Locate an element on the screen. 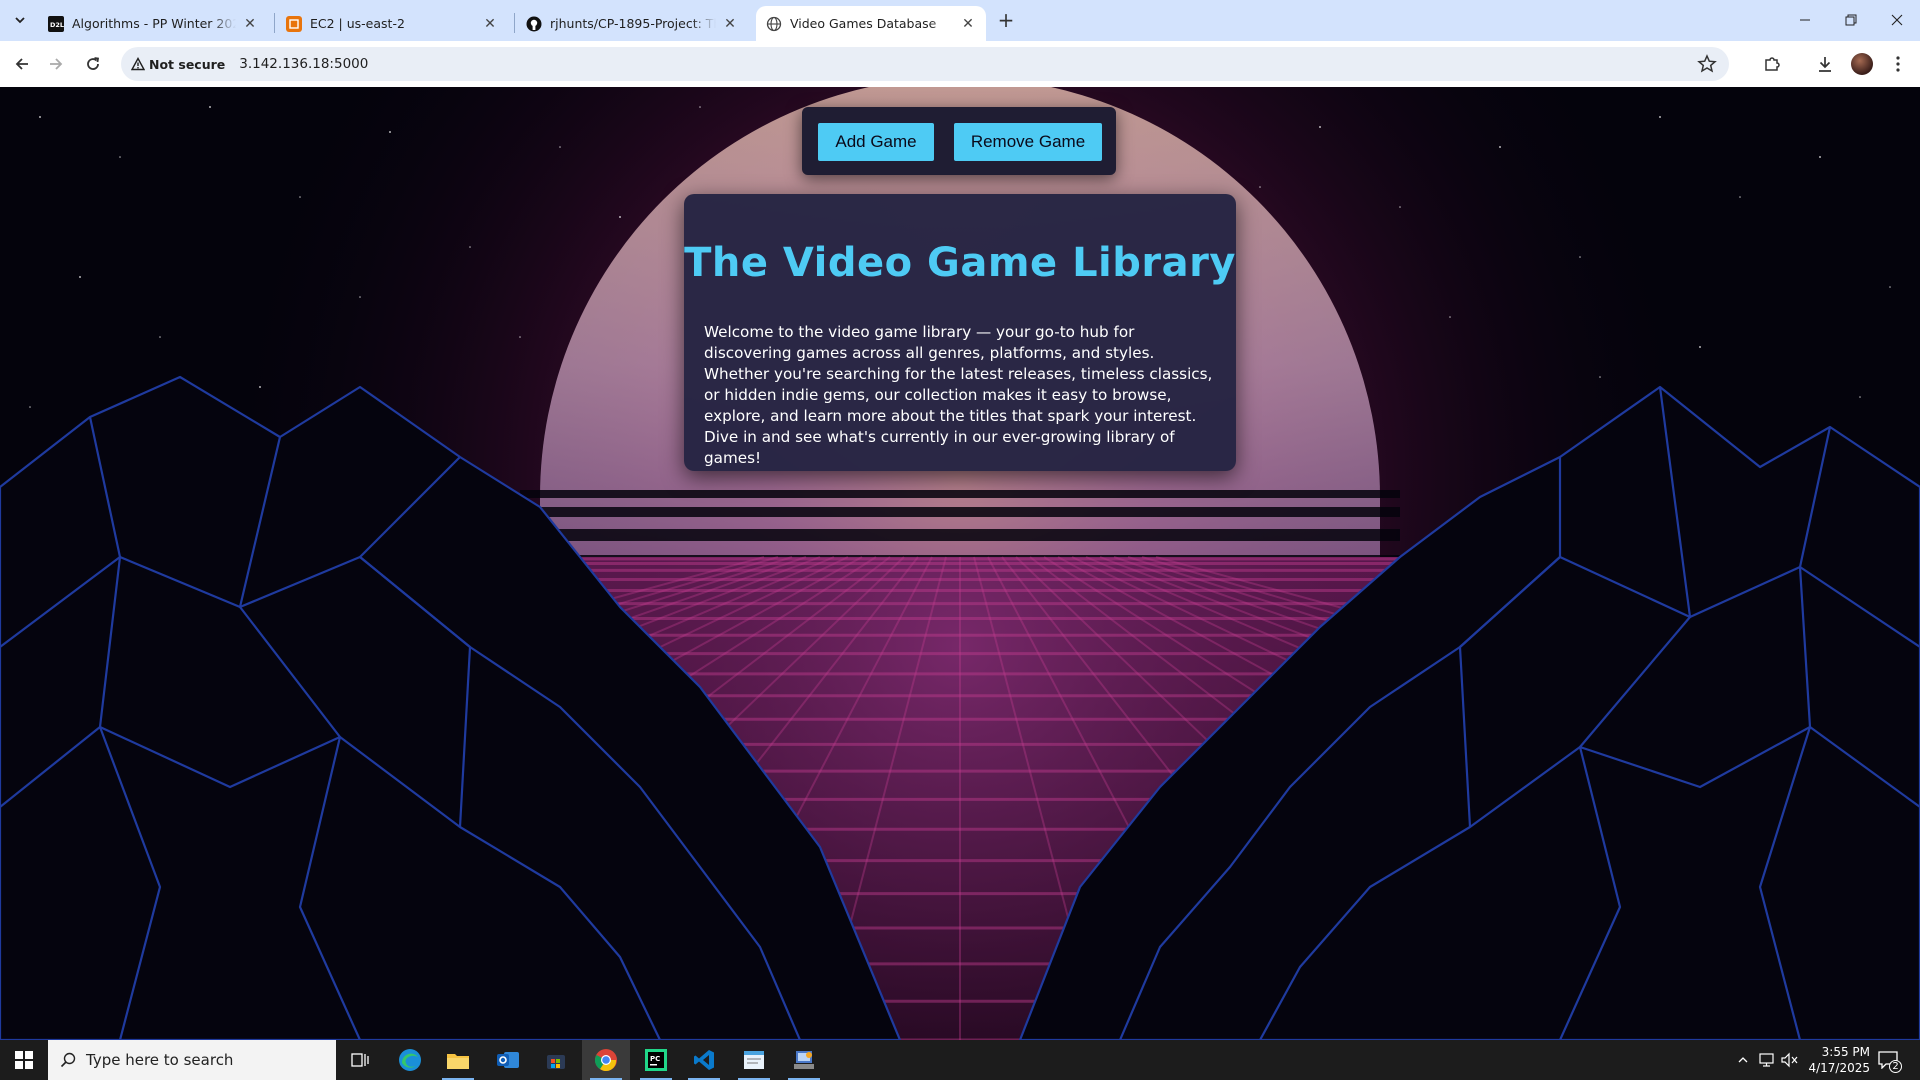  taskbar-pycharm: PC is located at coordinates (656, 1060).